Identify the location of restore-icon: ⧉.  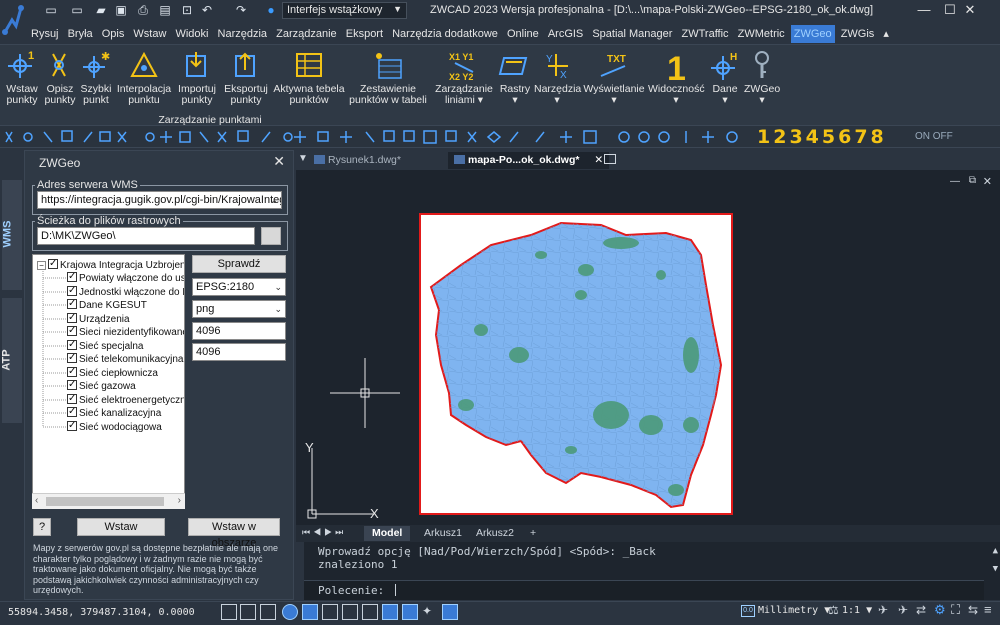
(972, 180).